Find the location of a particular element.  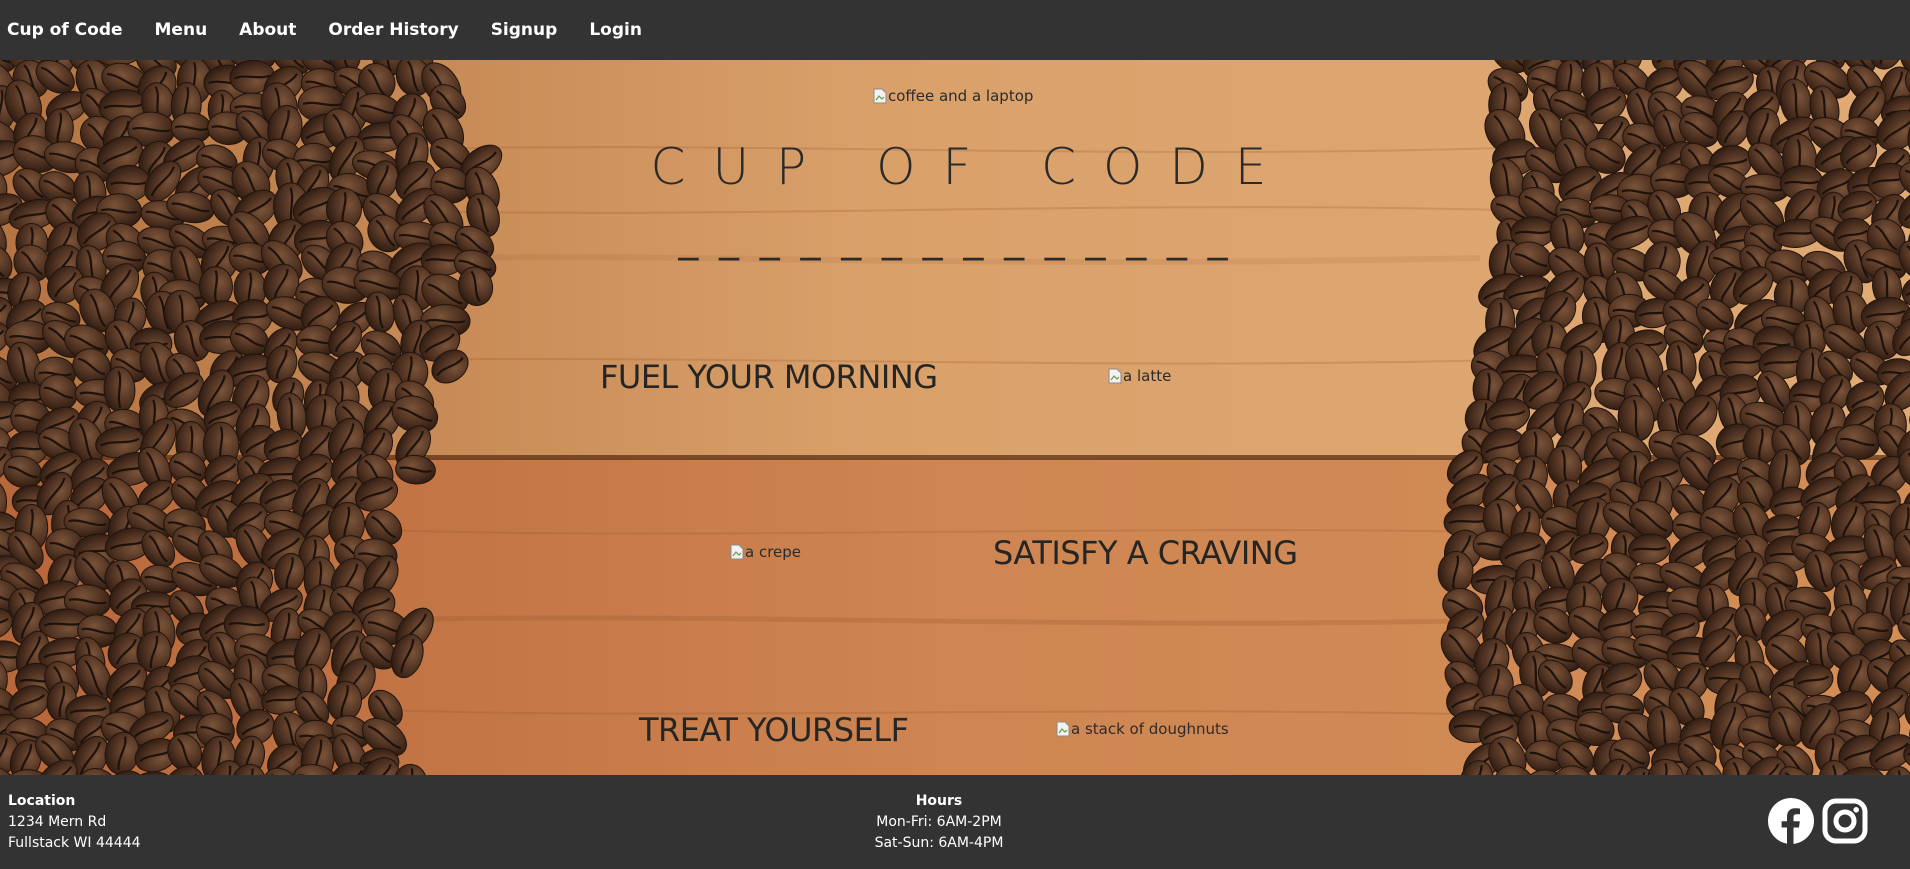

nav-link-about: About is located at coordinates (267, 30).